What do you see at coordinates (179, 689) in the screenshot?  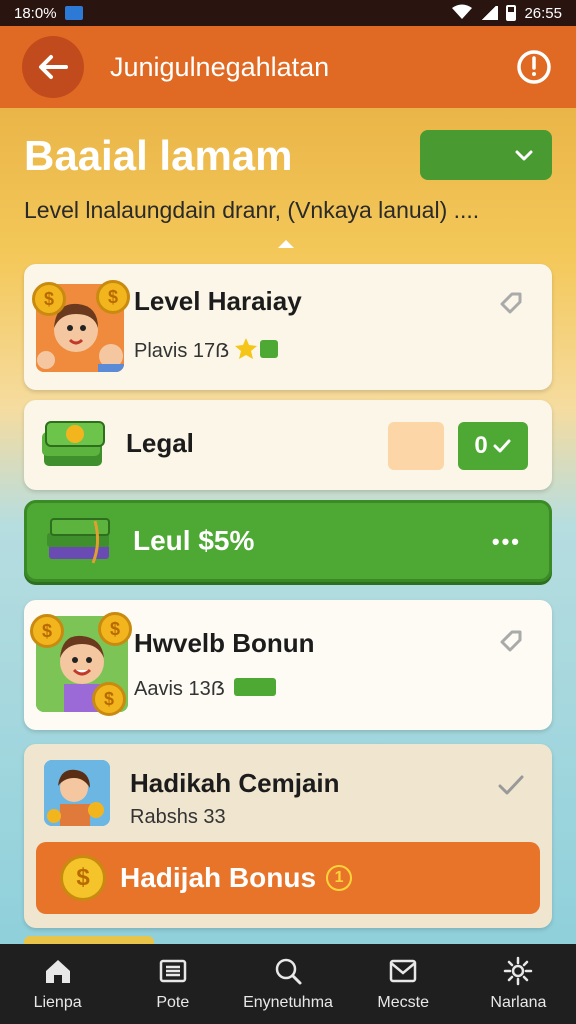 I see `card-subtitle: Aavis 13ẞ` at bounding box center [179, 689].